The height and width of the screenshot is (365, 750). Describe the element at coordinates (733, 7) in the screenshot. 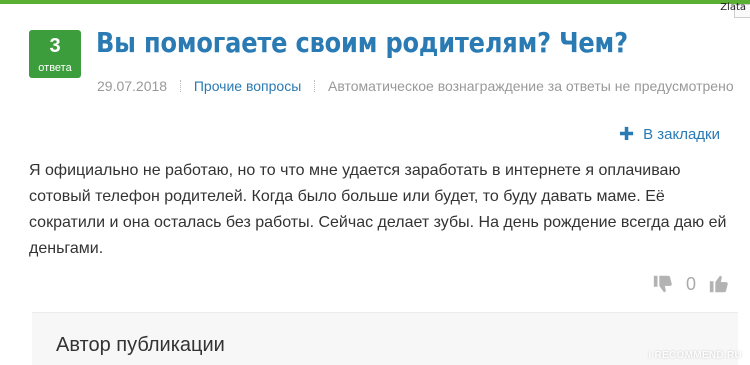

I see `corner-tag: Zlata` at that location.